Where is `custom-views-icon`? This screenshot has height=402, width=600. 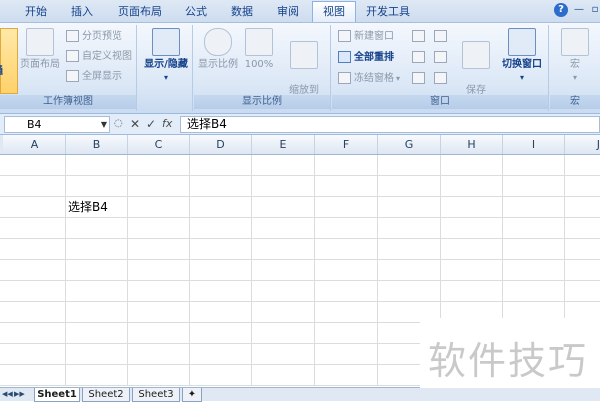 custom-views-icon is located at coordinates (72, 56).